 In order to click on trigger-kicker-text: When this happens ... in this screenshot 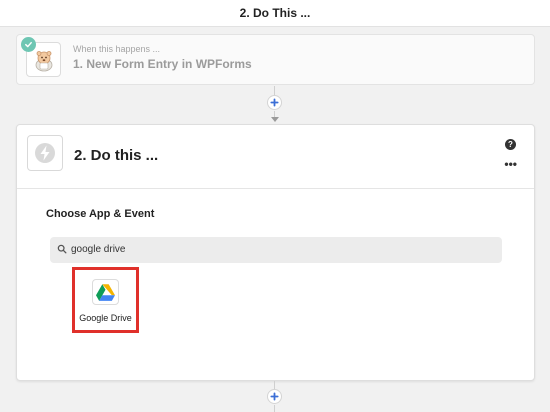, I will do `click(117, 49)`.